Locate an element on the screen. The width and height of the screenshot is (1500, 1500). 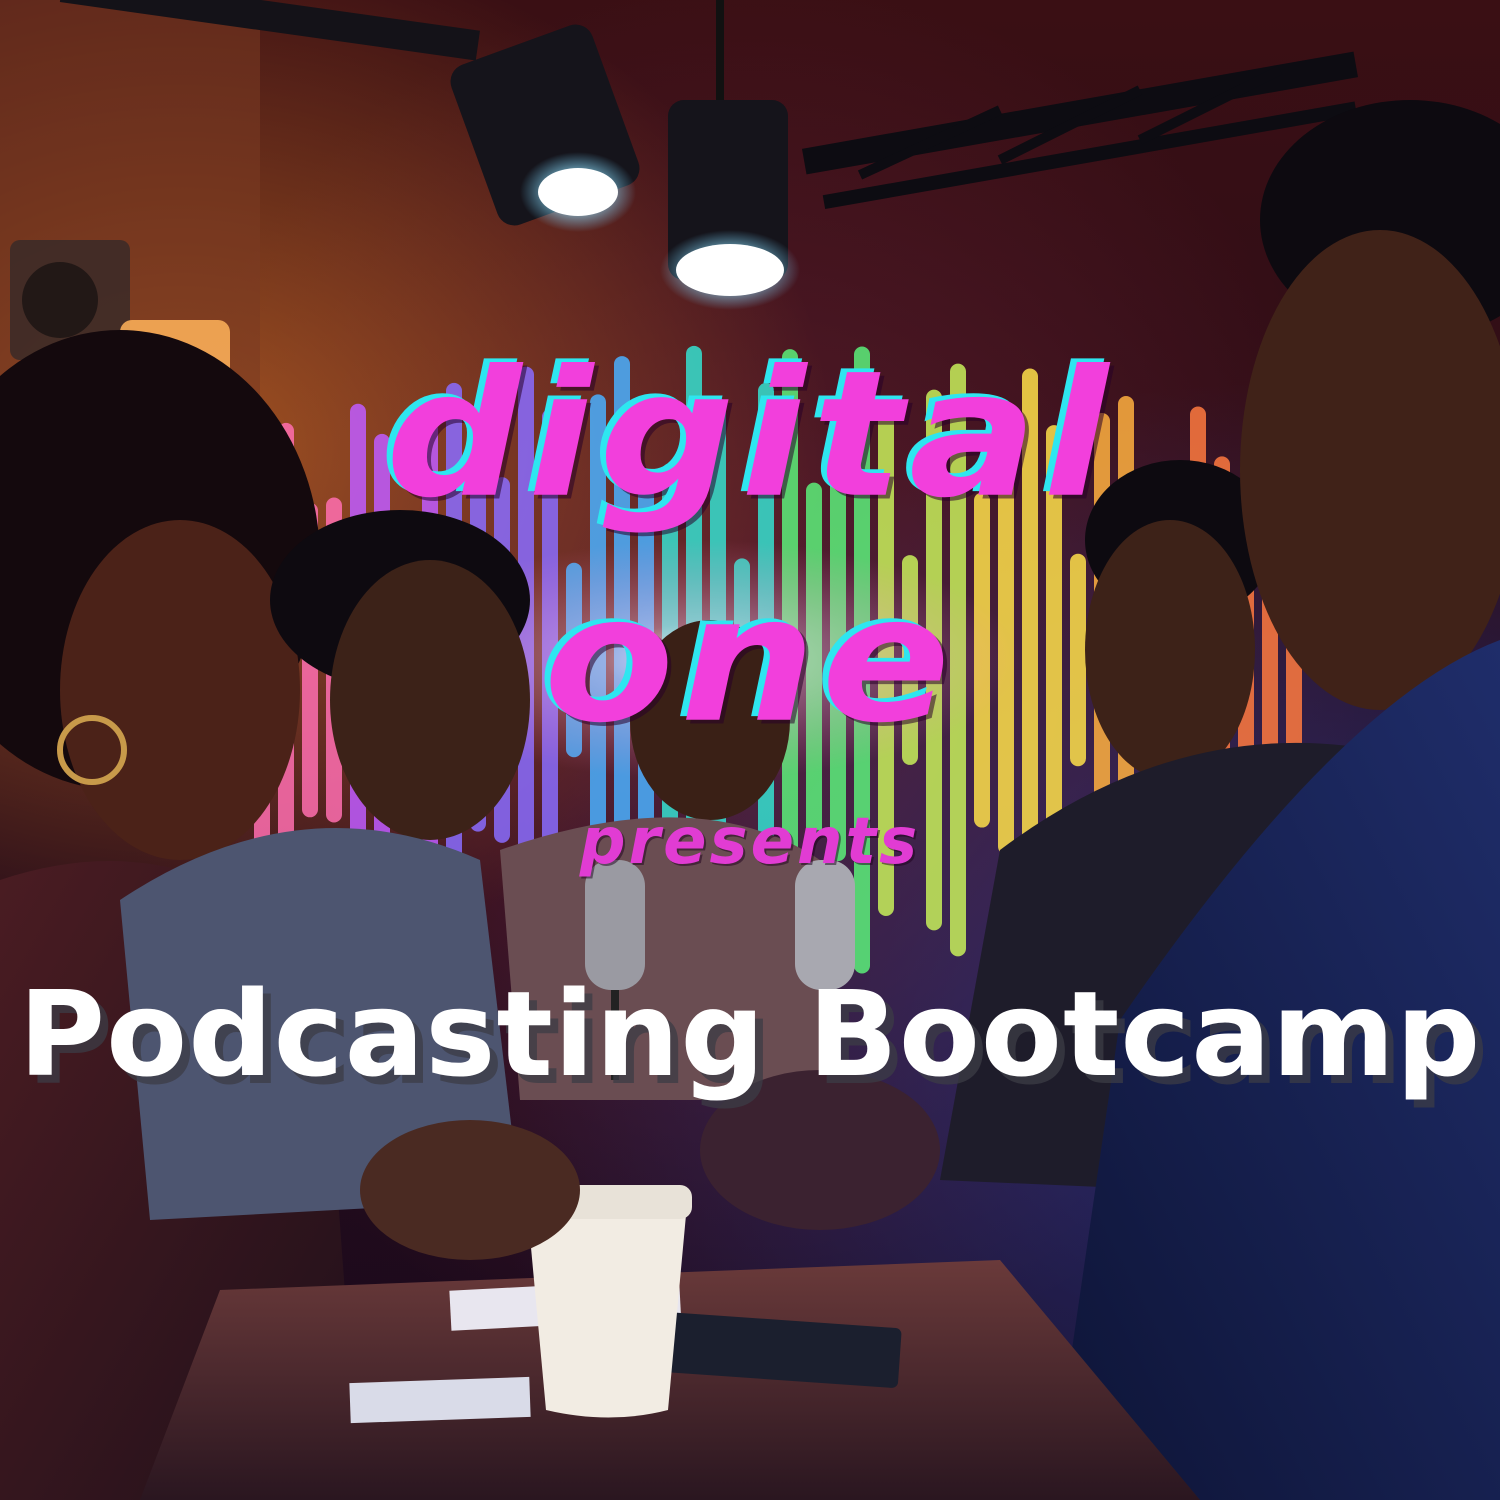
studio-light-icon is located at coordinates (730, 155).